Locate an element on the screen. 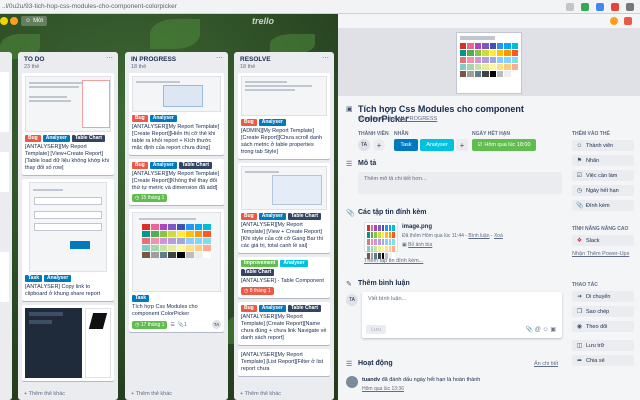 The width and height of the screenshot is (640, 400). invite-button: ☺ Mời is located at coordinates (34, 21).